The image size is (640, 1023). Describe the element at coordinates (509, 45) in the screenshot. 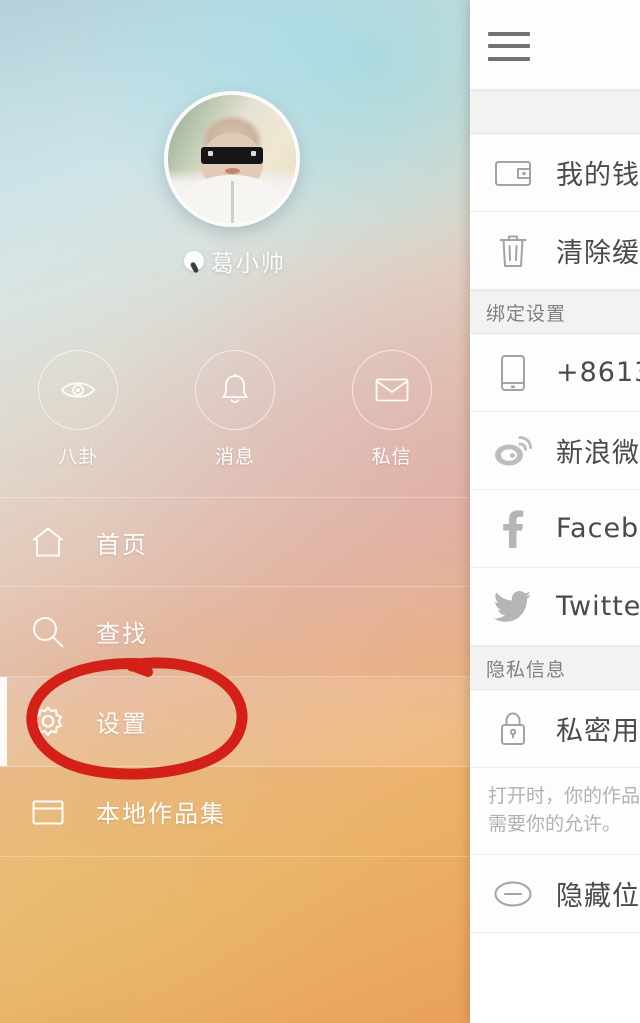

I see `hamburger-icon` at that location.